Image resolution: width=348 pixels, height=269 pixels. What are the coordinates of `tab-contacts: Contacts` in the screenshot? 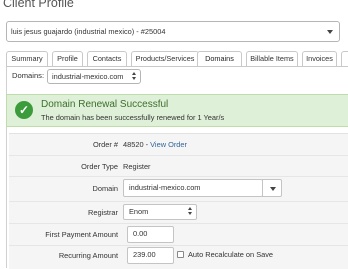 It's located at (107, 58).